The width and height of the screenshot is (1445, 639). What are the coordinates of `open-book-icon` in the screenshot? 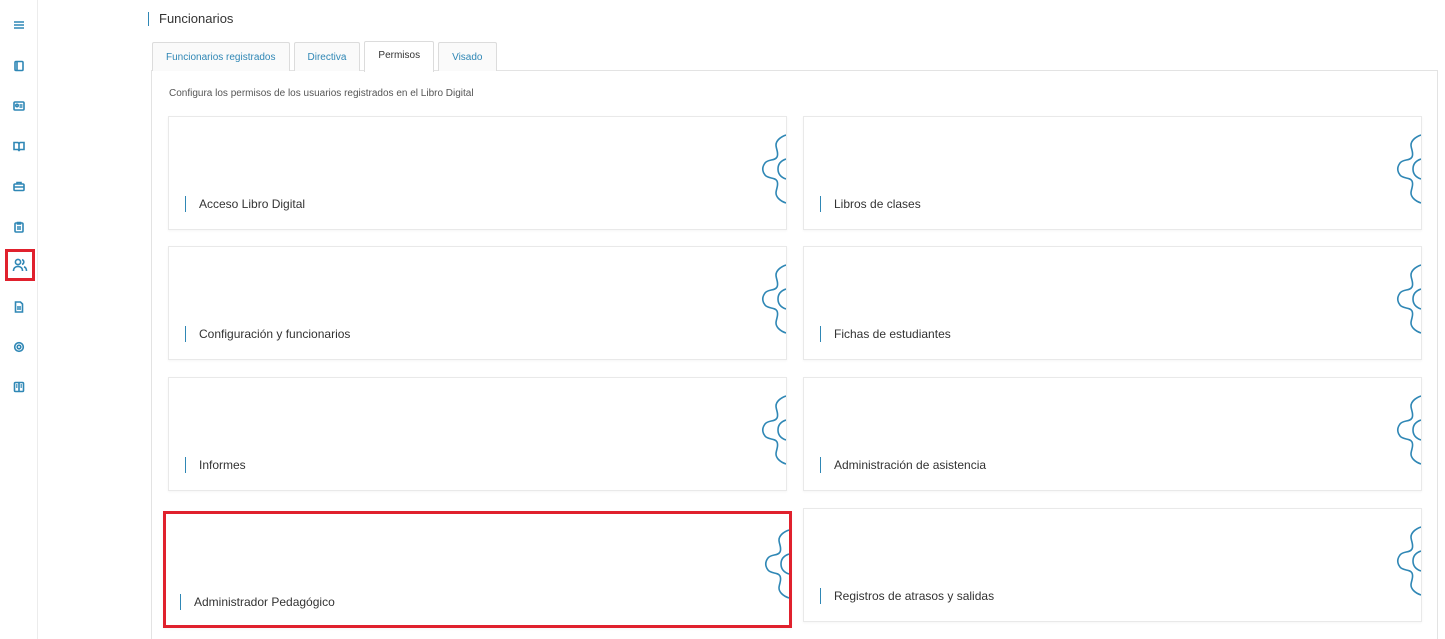 It's located at (19, 146).